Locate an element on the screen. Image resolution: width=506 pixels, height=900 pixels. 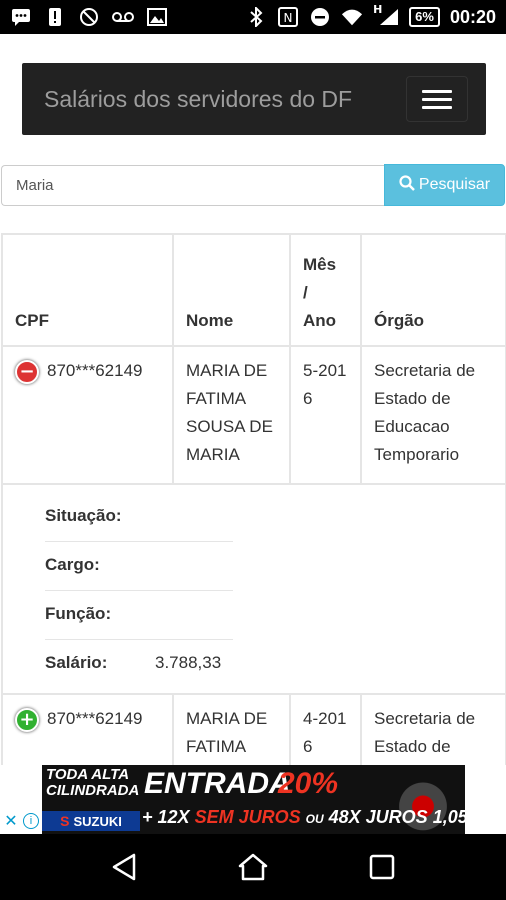
message-icon is located at coordinates (21, 17).